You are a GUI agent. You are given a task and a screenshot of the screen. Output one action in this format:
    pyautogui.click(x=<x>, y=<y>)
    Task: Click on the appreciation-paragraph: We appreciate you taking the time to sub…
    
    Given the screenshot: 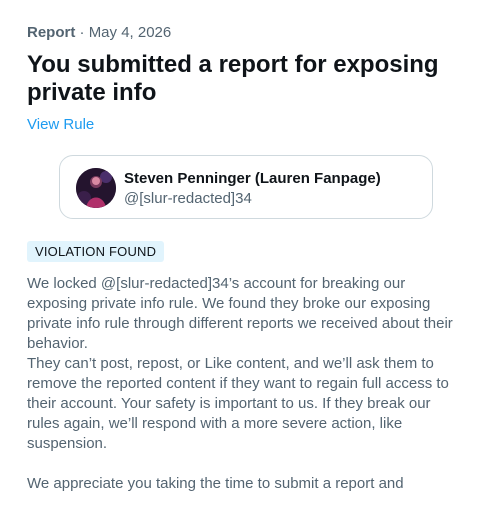 What is the action you would take?
    pyautogui.click(x=215, y=483)
    